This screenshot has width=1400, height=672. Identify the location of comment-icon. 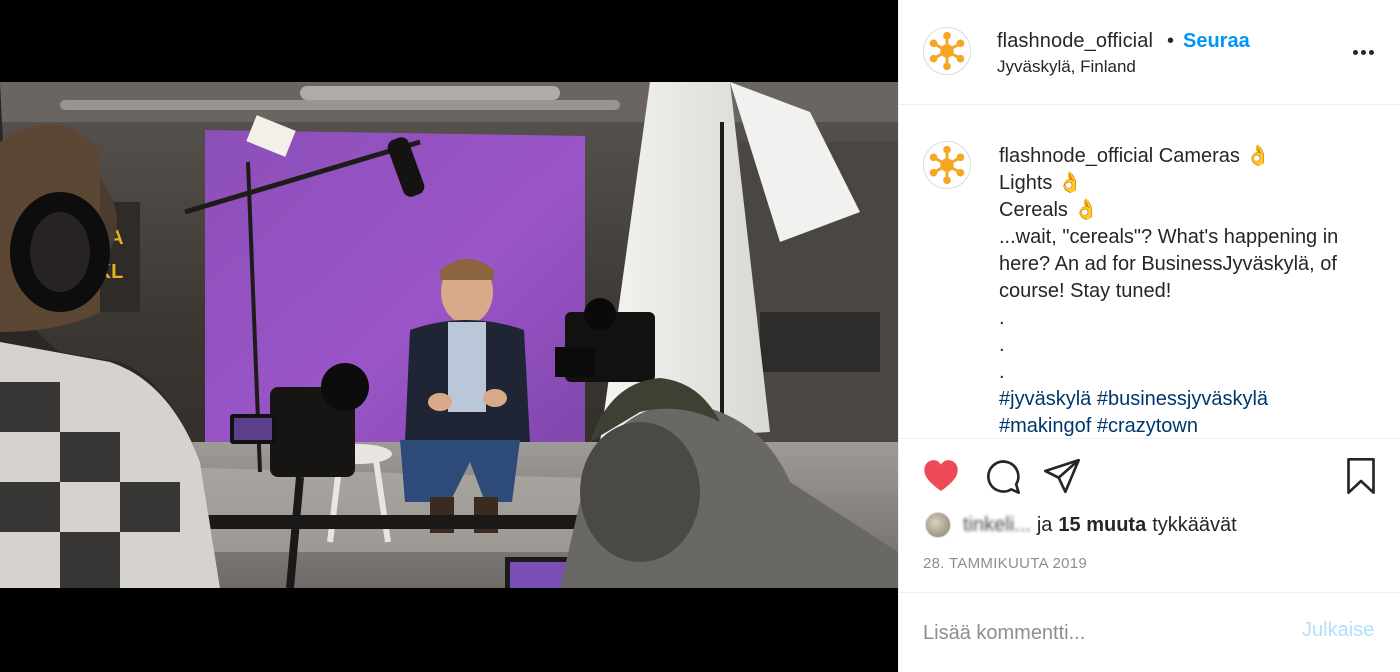
(1003, 477).